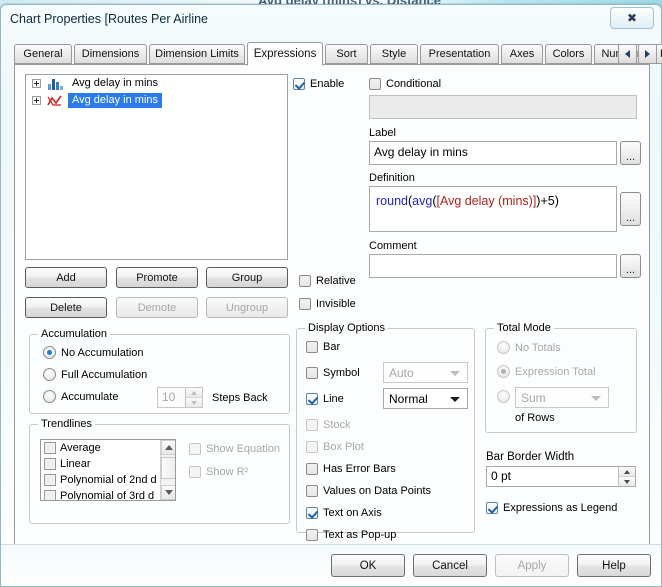 The image size is (662, 587). I want to click on close-button: ✖, so click(632, 18).